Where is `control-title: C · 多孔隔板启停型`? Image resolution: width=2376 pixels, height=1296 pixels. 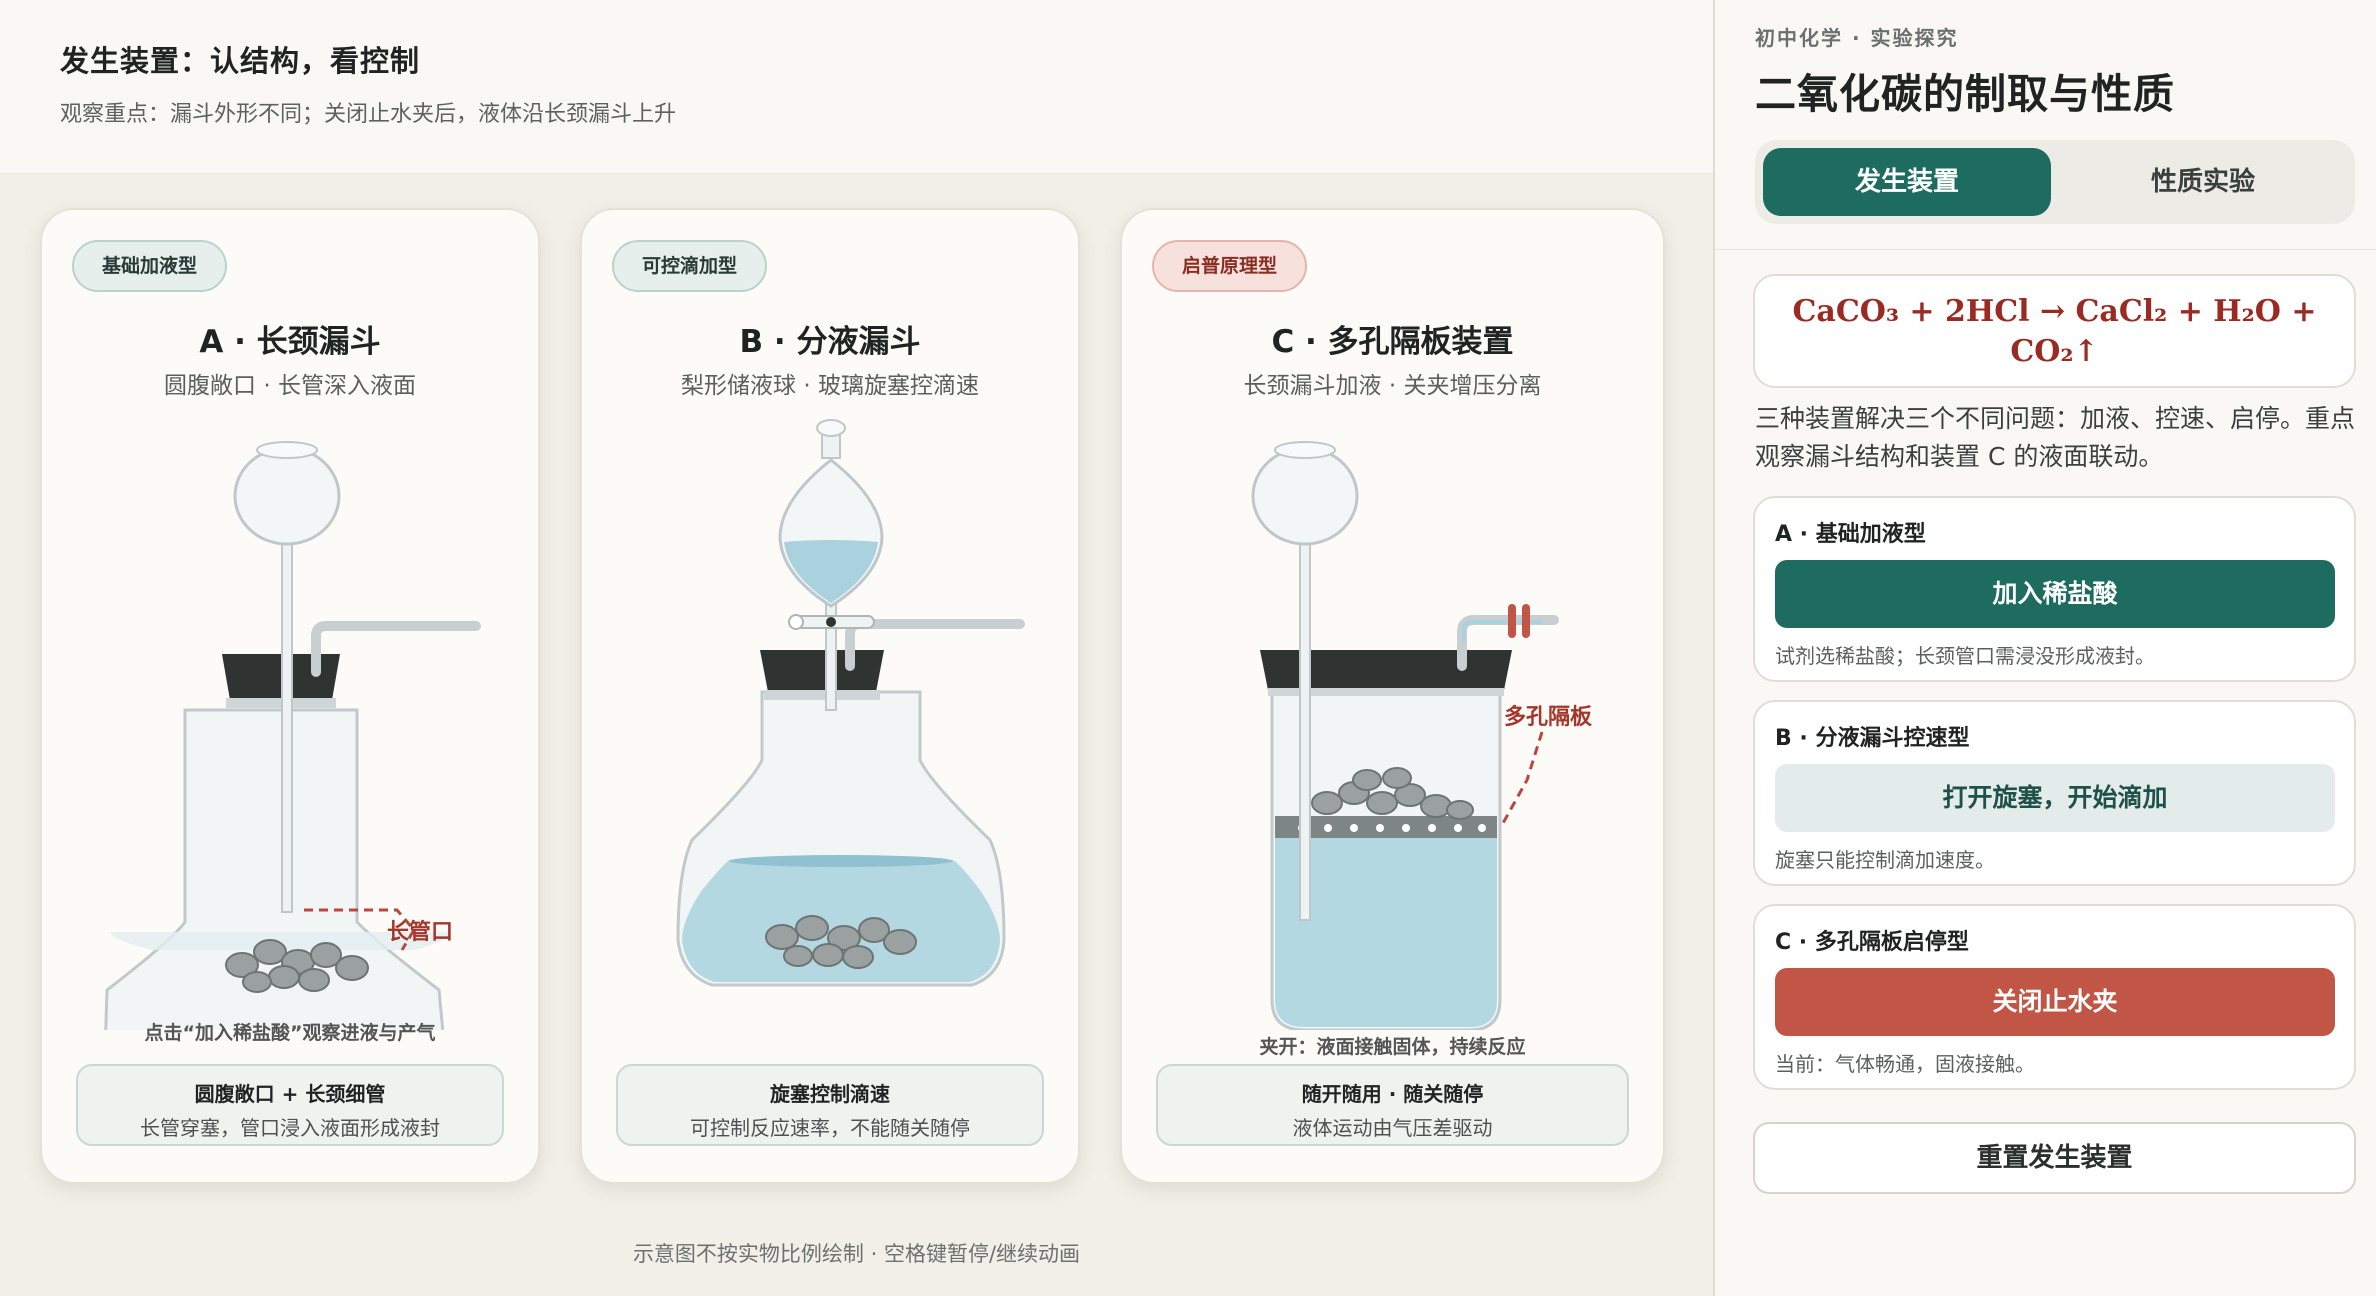 control-title: C · 多孔隔板启停型 is located at coordinates (1872, 942).